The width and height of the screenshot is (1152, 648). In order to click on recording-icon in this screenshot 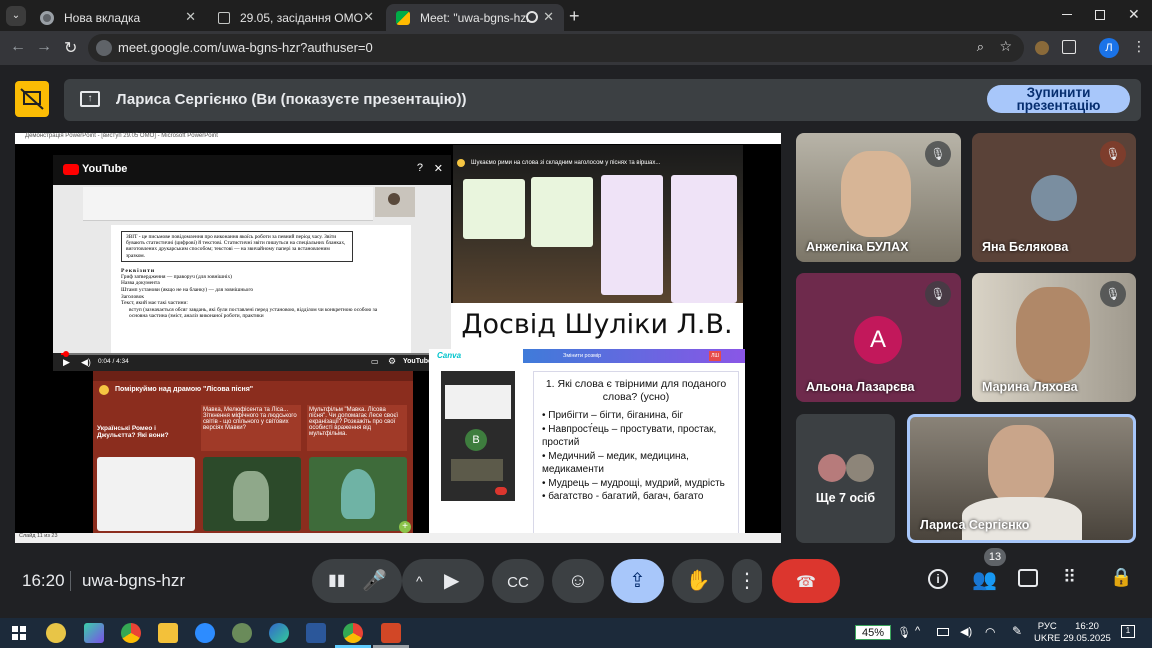, I will do `click(532, 17)`.